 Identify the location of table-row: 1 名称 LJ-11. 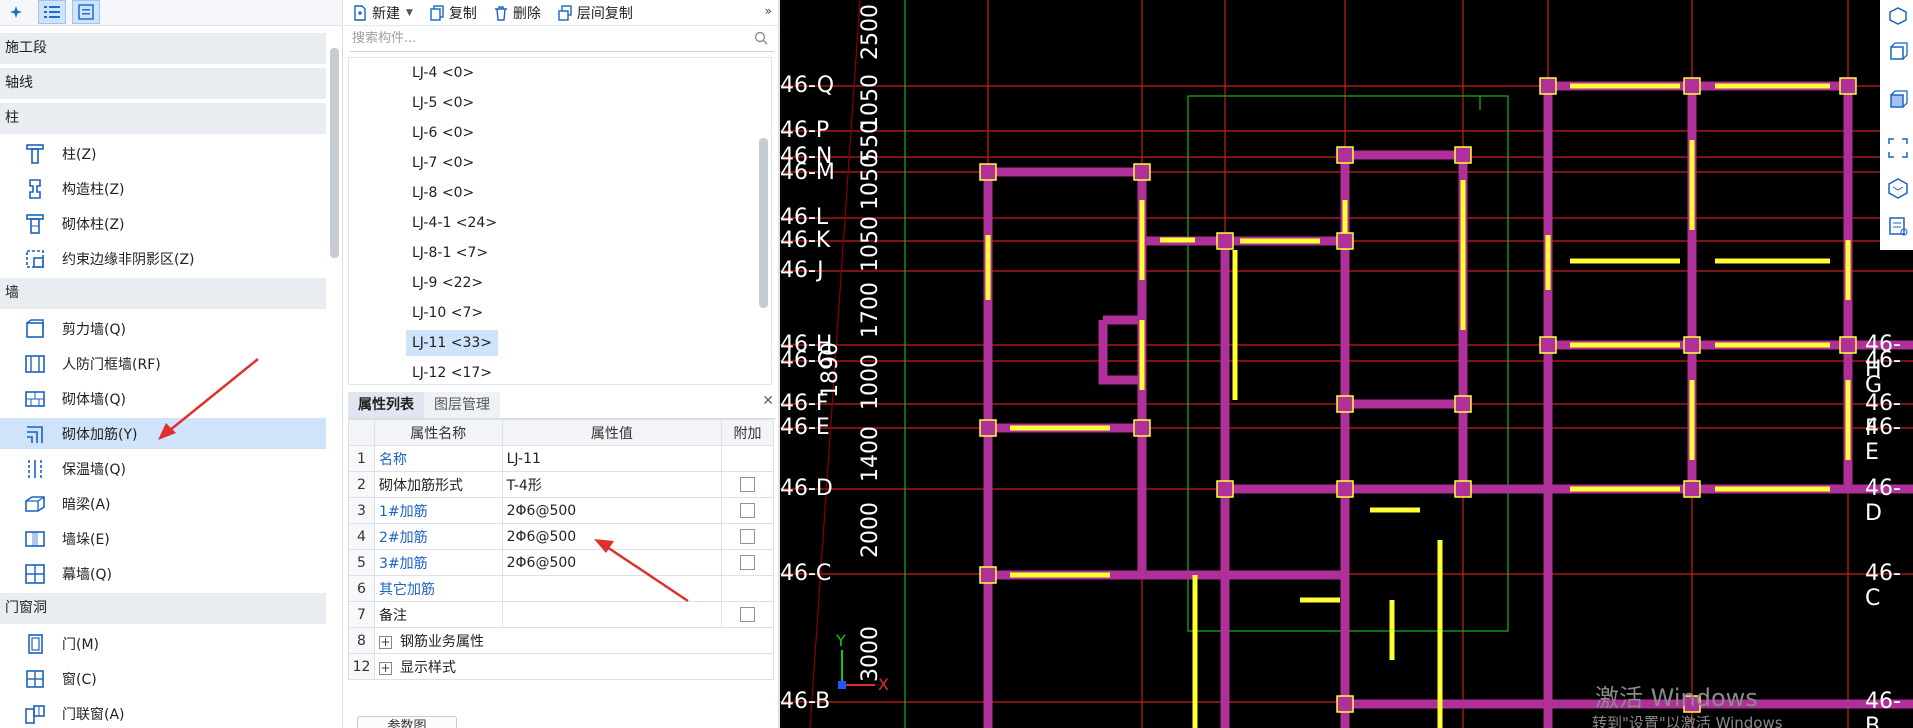
(561, 458).